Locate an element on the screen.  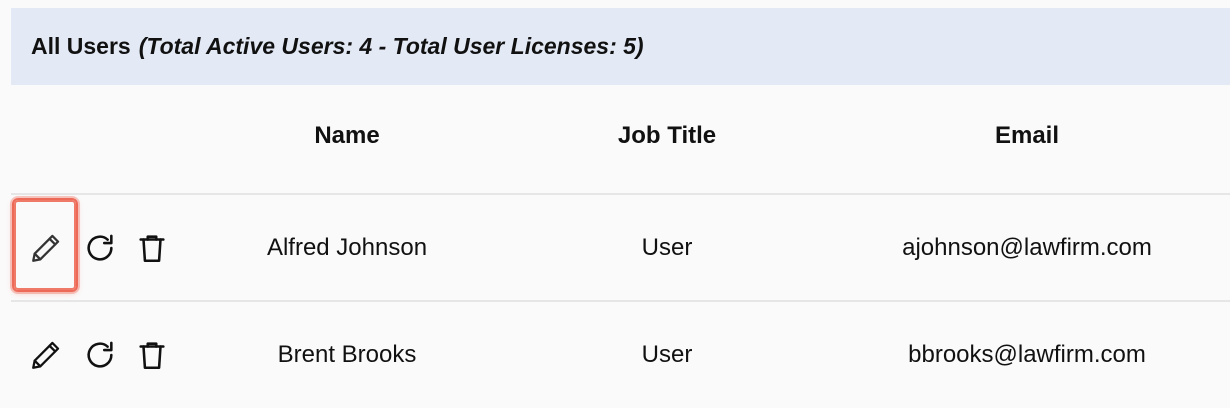
cell-email: ajohnson@lawfirm.com is located at coordinates (1027, 247).